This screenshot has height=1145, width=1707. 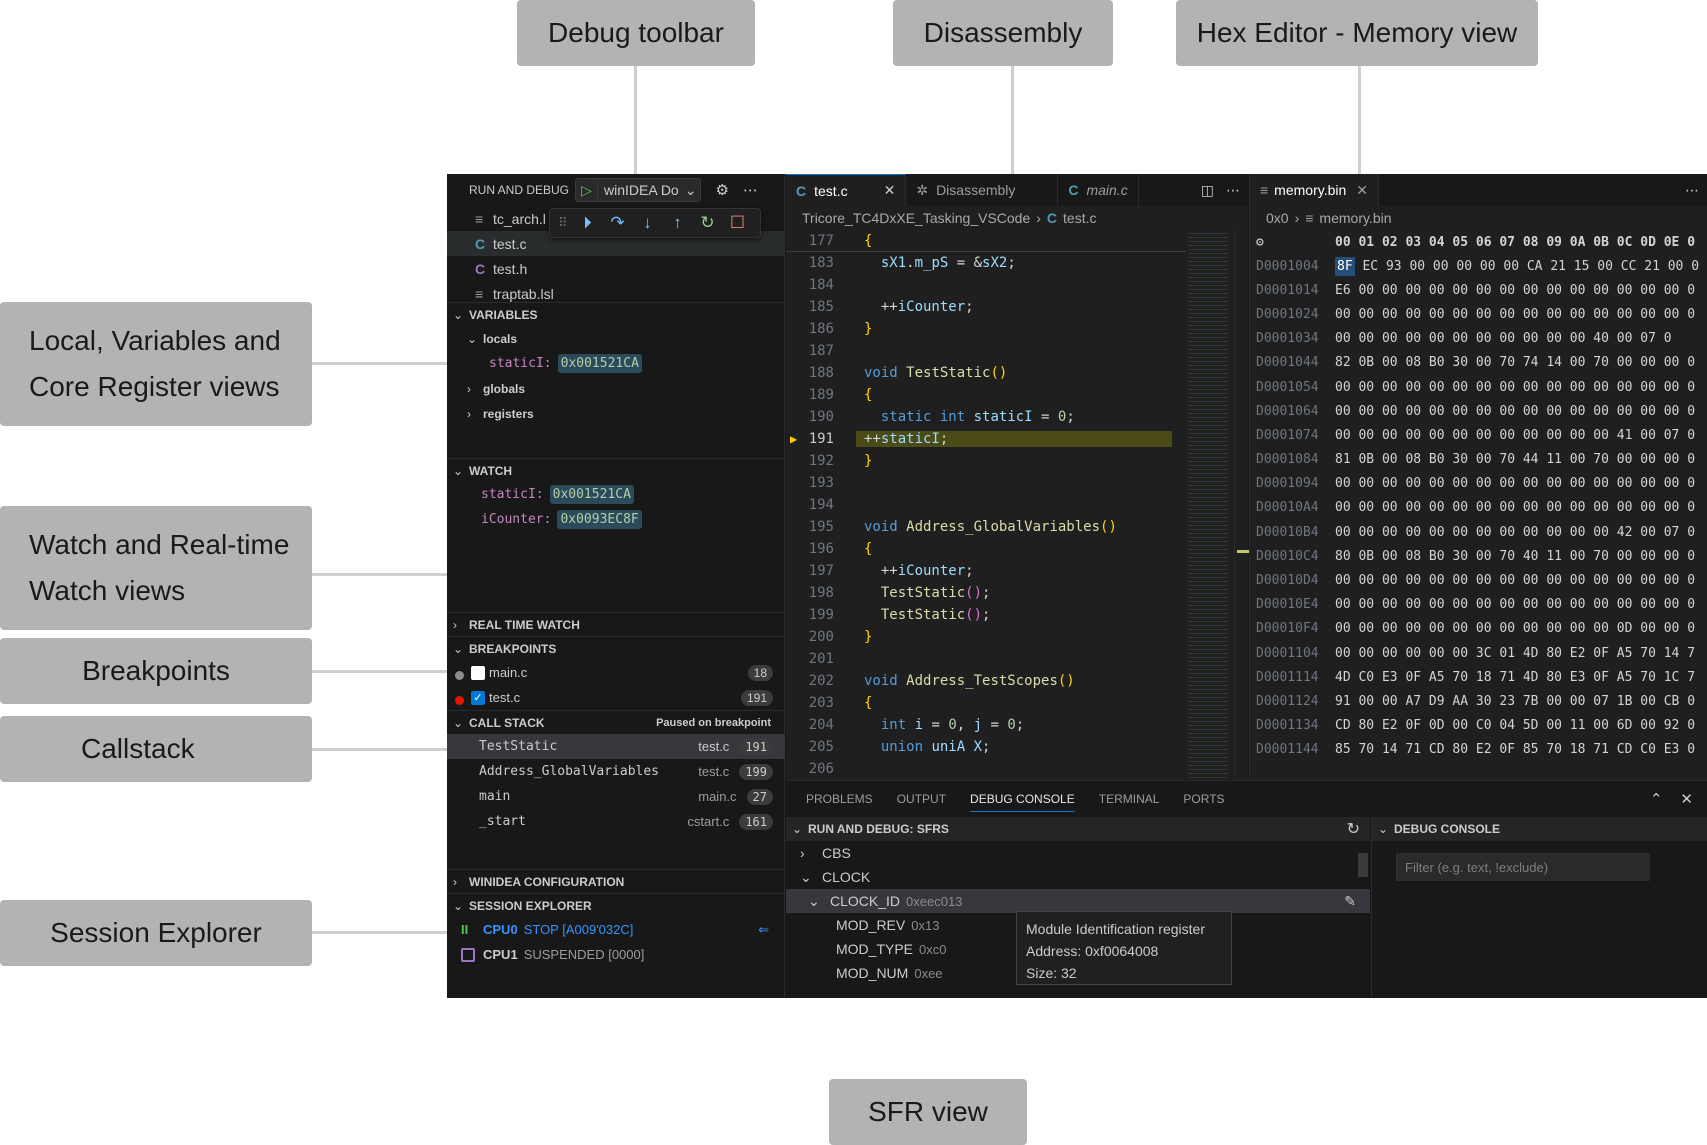 I want to click on stack-frame: Address_GlobalVariables test.c 199, so click(x=616, y=771).